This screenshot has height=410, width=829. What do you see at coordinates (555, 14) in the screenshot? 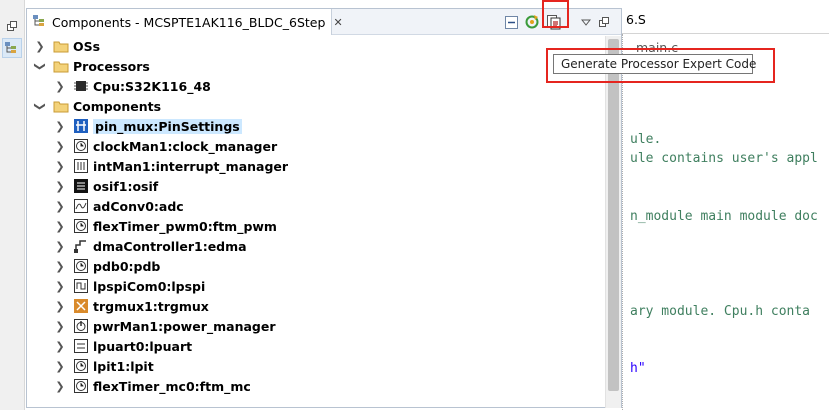
I see `toolbar-highlight-box` at bounding box center [555, 14].